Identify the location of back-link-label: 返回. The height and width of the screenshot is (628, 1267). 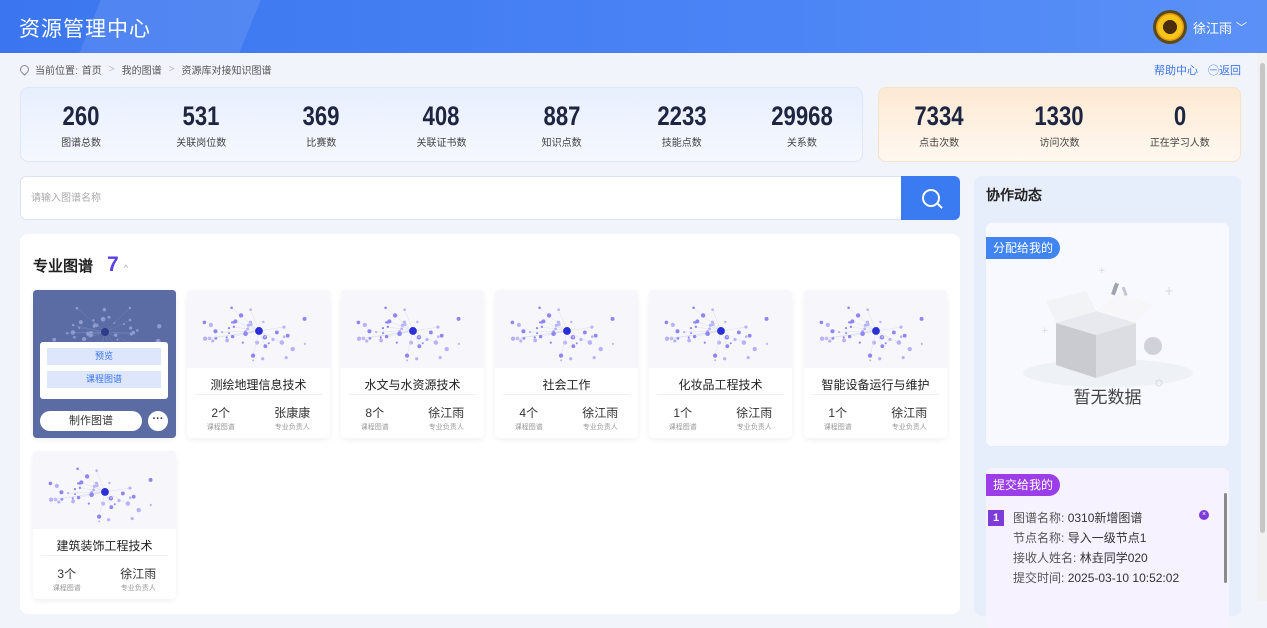
(1230, 71).